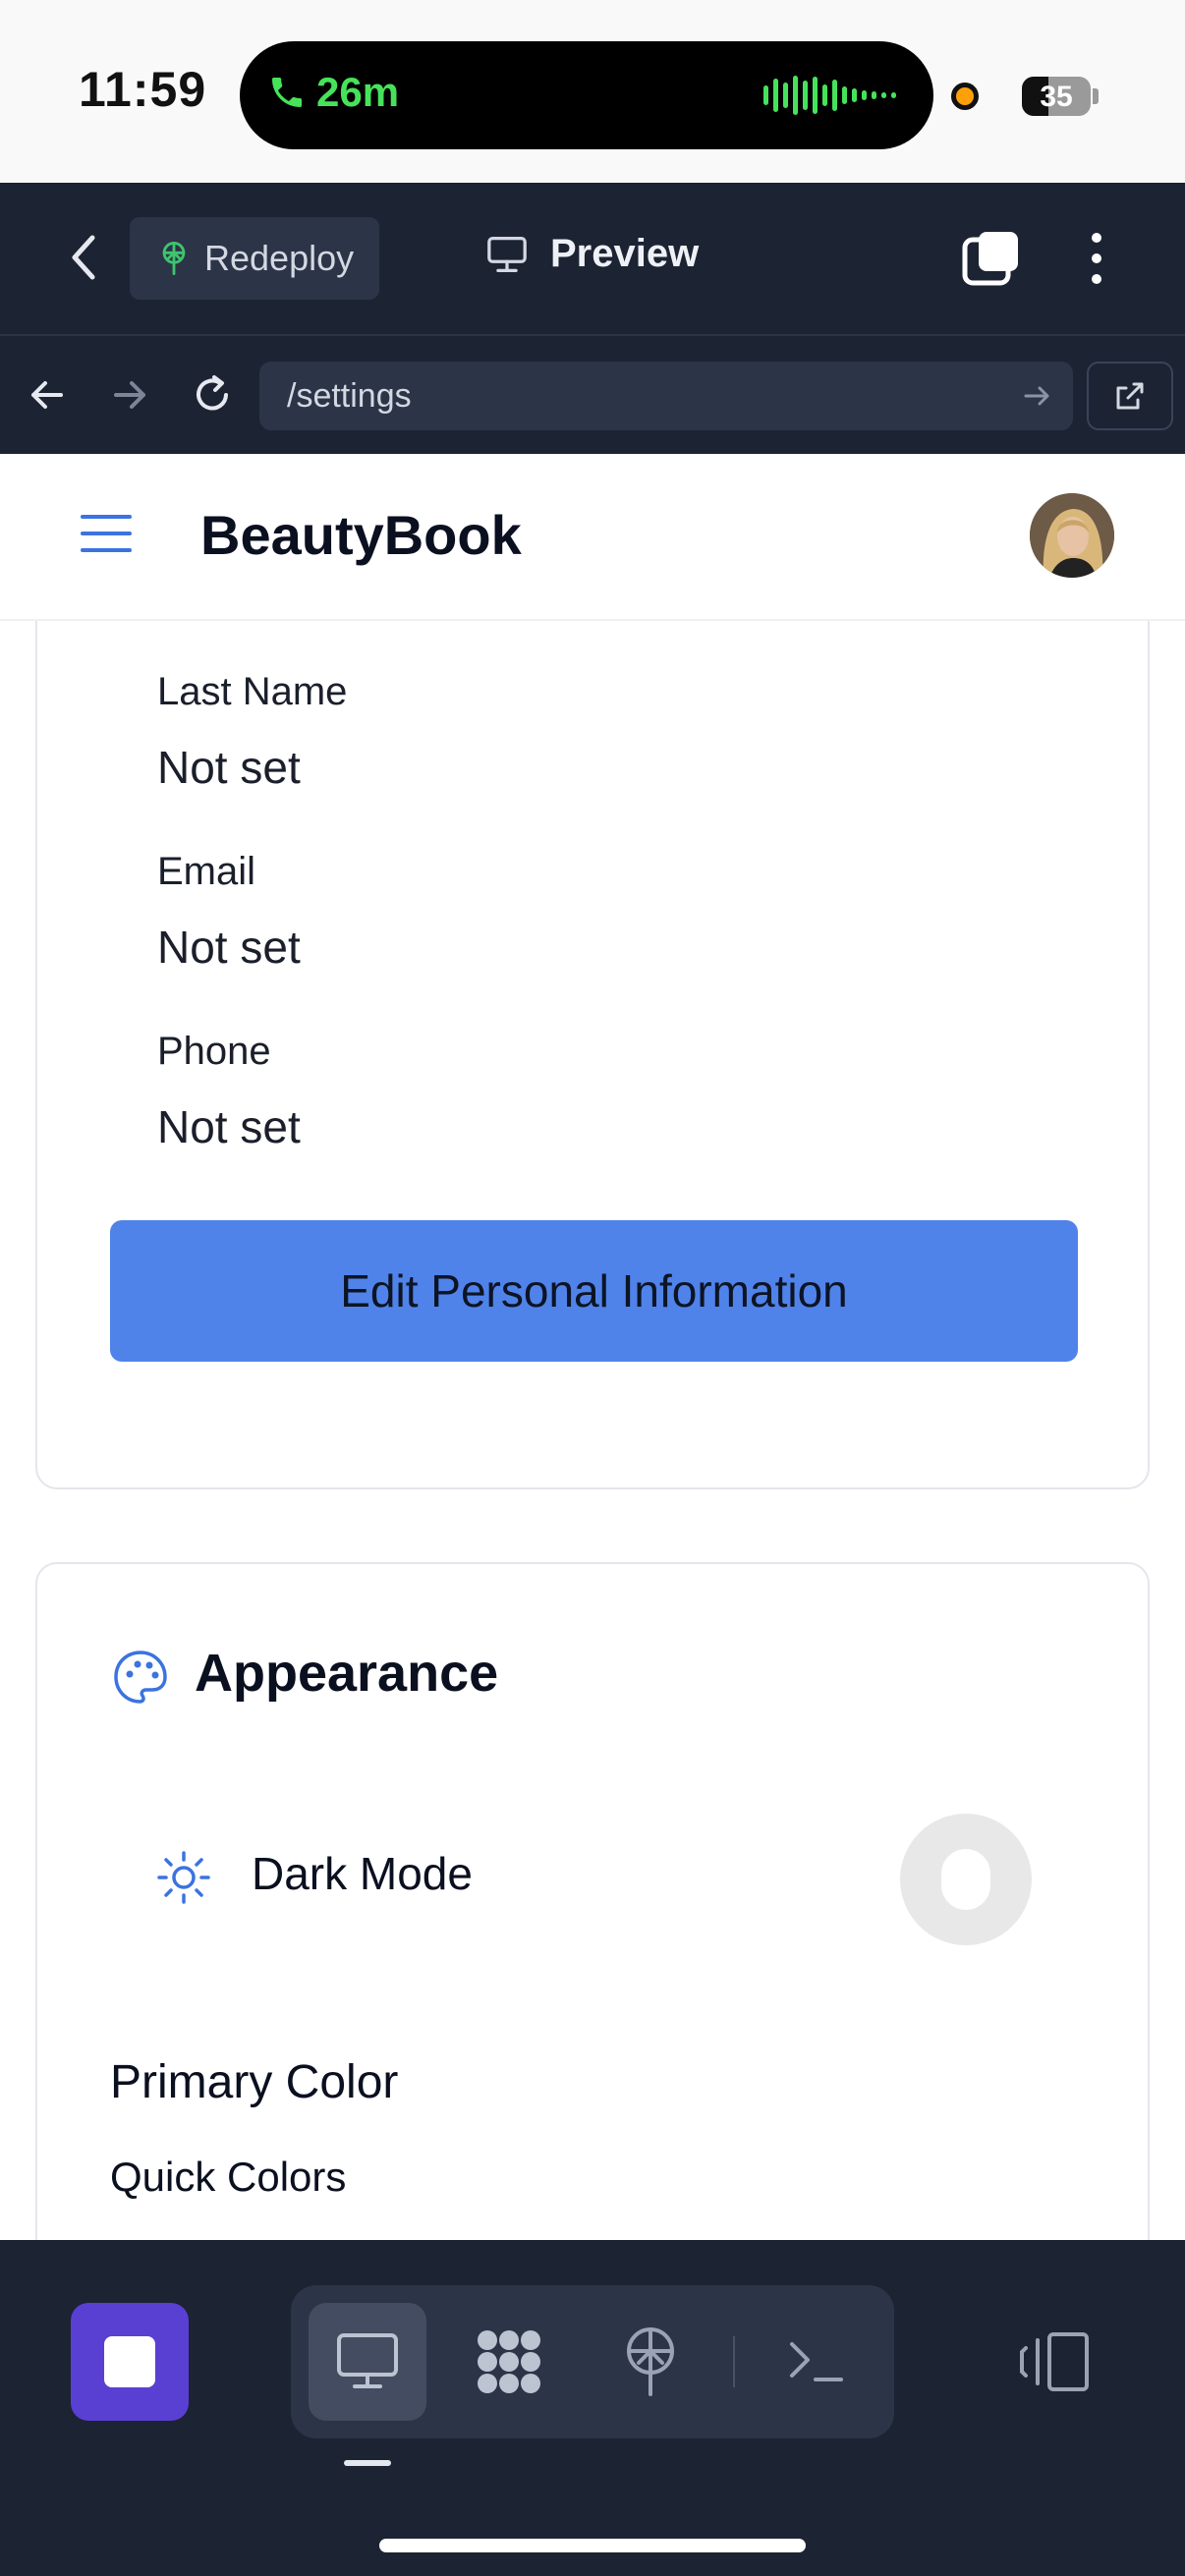 This screenshot has height=2576, width=1185. I want to click on monitor-icon, so click(507, 254).